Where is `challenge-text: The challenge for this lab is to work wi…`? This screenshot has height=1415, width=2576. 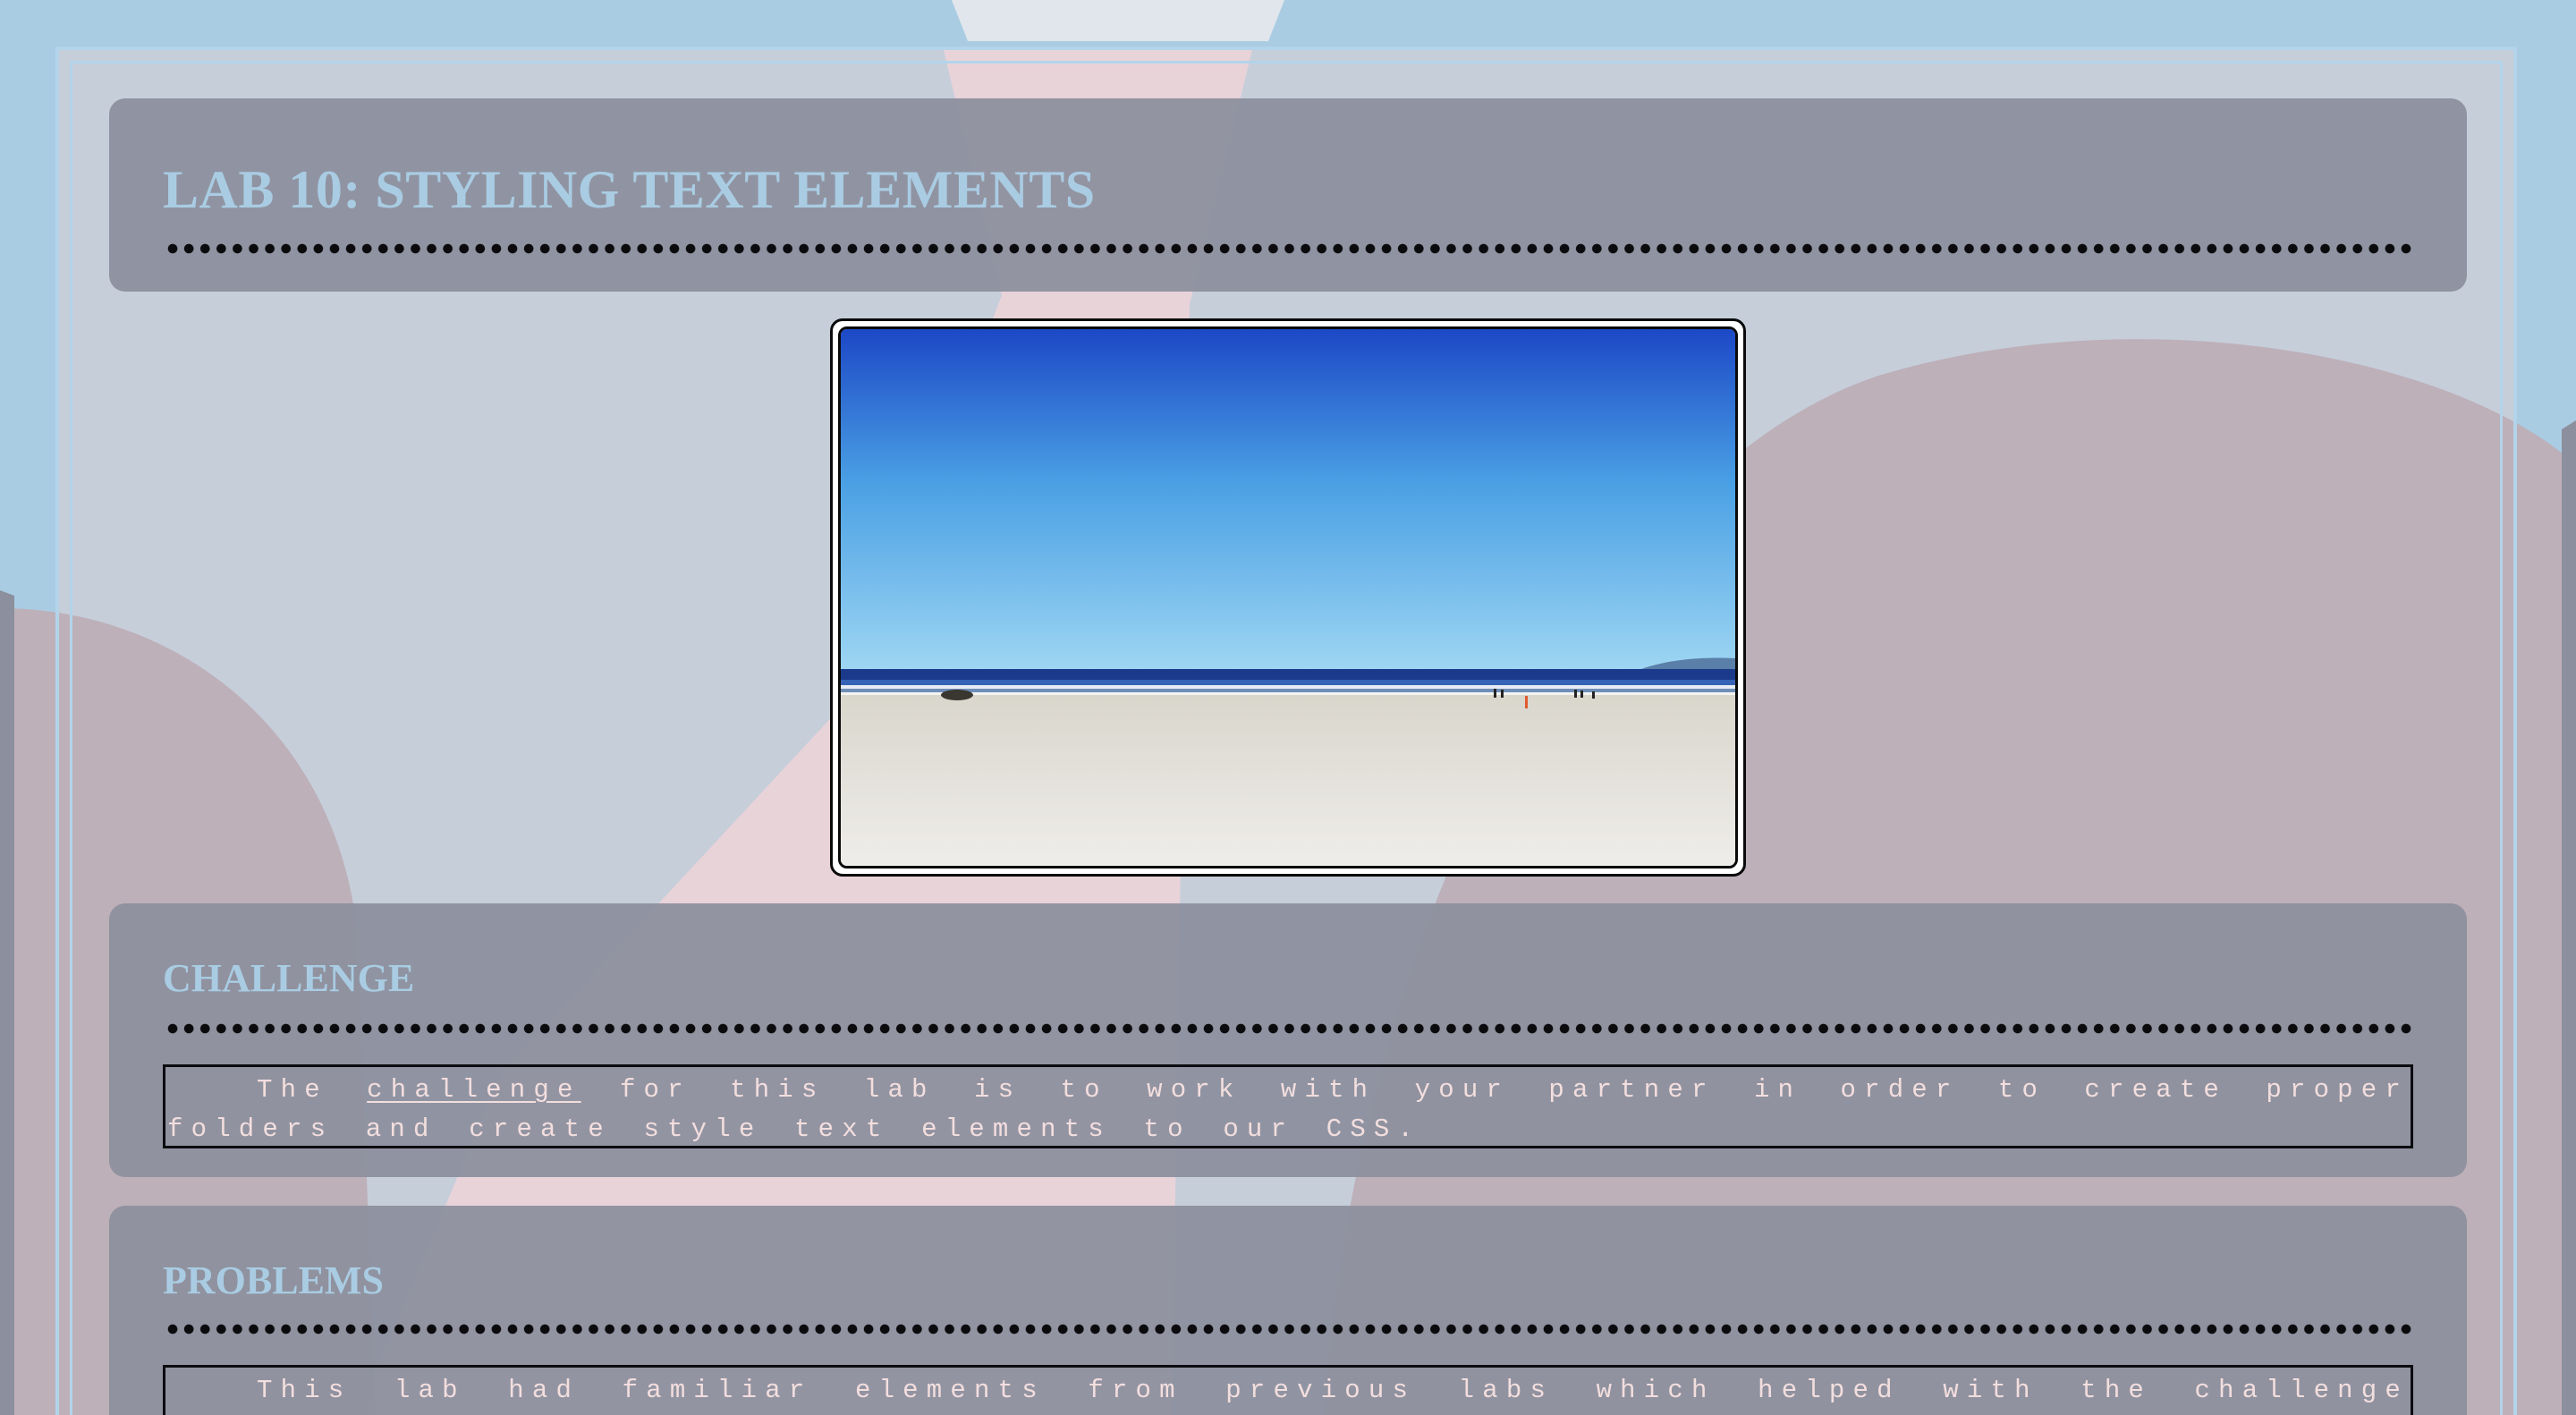
challenge-text: The challenge for this lab is to work wi… is located at coordinates (1288, 1106).